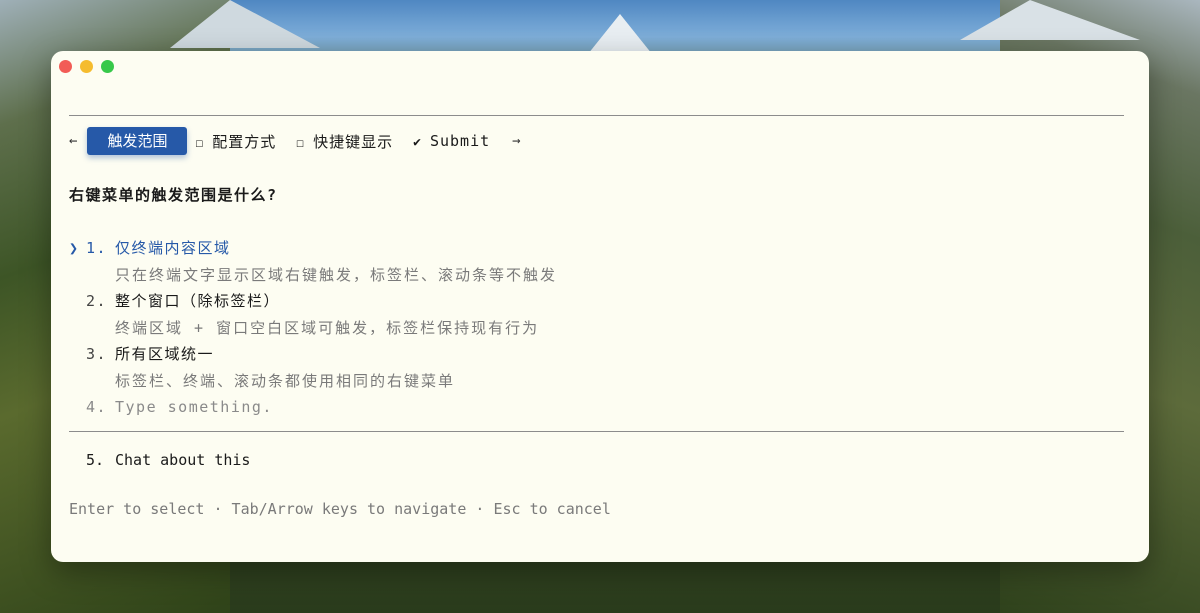 The height and width of the screenshot is (613, 1200). I want to click on tab-shortcut-display: ☐ 快捷键显示, so click(344, 141).